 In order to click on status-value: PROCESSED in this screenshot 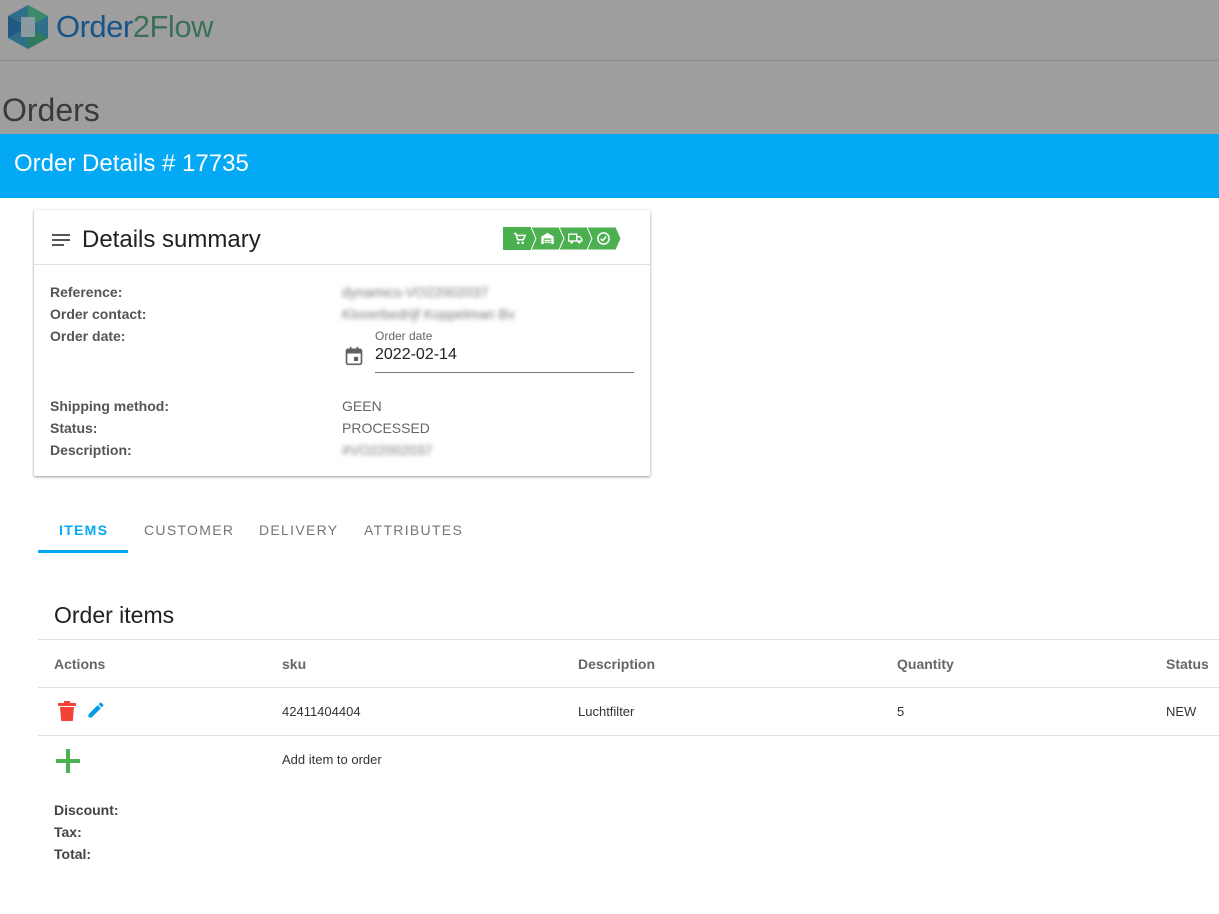, I will do `click(386, 428)`.